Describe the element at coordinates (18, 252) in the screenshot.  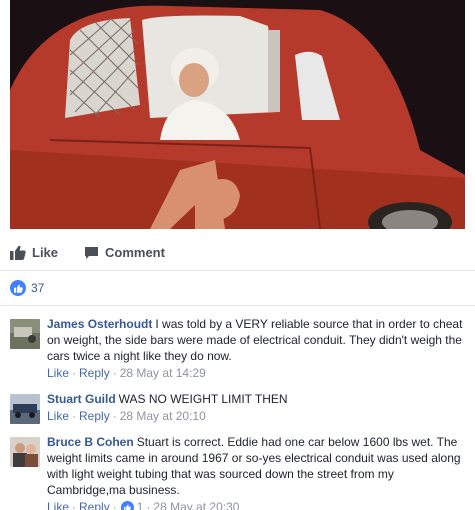
I see `thumbs-up-icon` at that location.